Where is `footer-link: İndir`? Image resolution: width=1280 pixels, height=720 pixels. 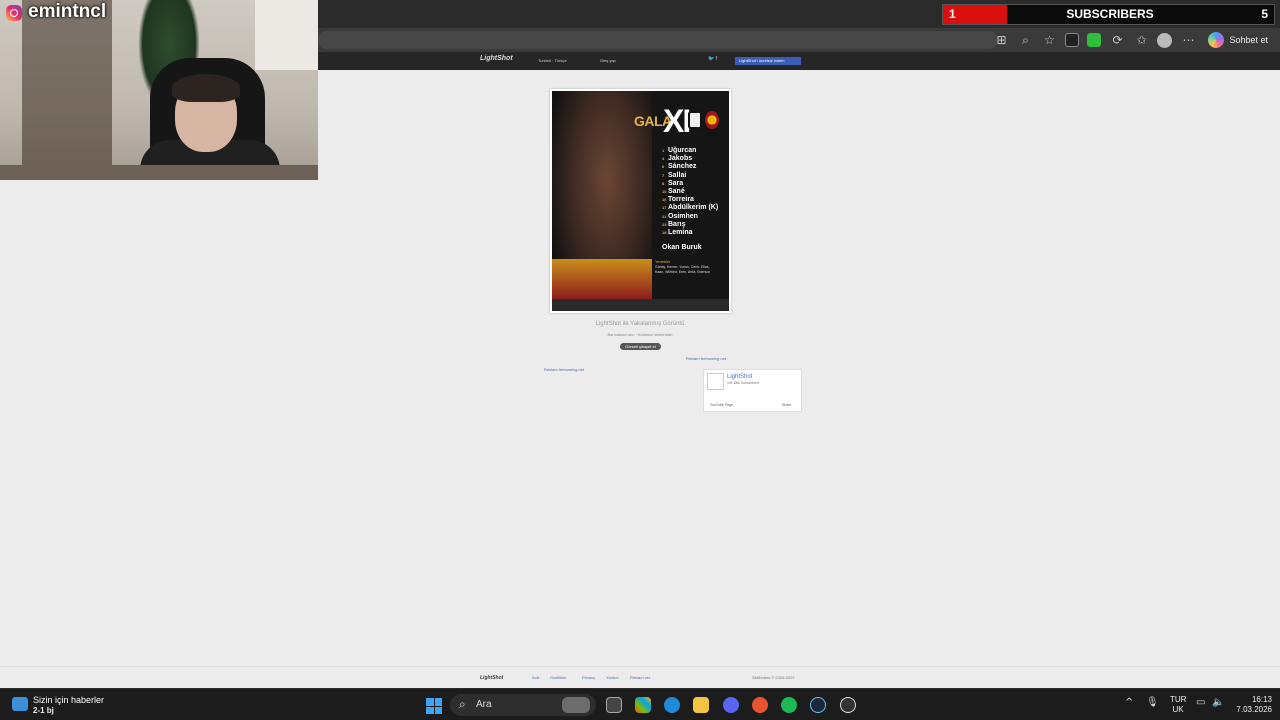 footer-link: İndir is located at coordinates (536, 677).